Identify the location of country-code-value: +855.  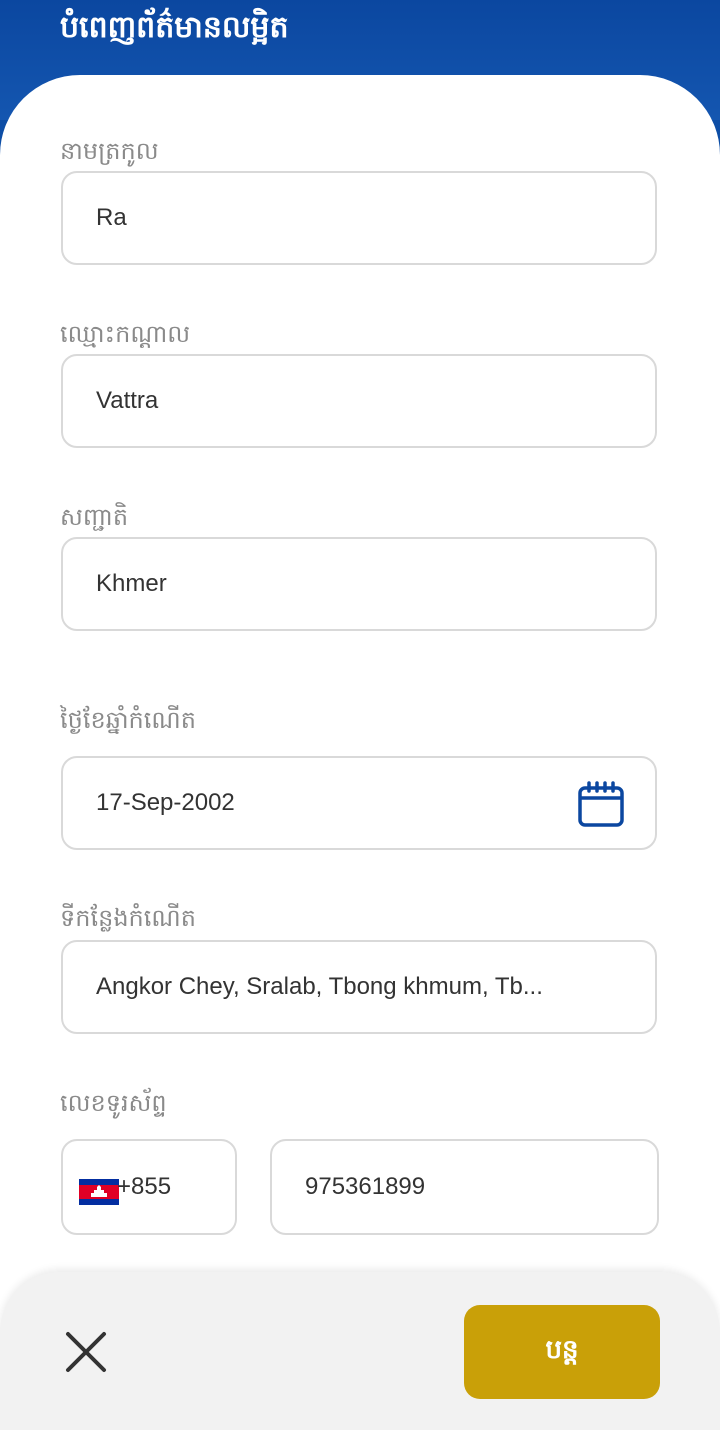
(144, 1186).